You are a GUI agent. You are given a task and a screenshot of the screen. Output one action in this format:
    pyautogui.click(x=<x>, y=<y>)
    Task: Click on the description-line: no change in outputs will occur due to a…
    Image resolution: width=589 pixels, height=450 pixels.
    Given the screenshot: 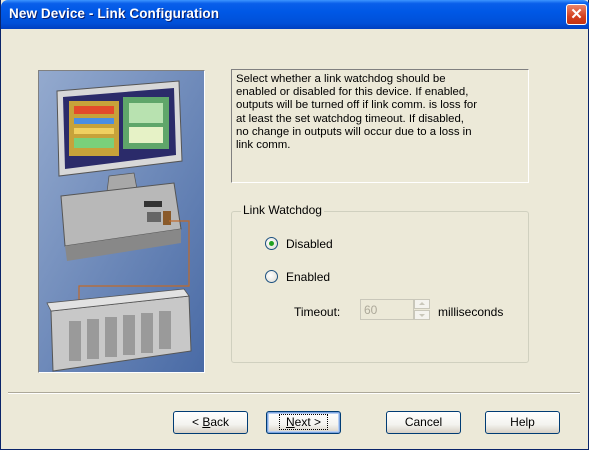 What is the action you would take?
    pyautogui.click(x=354, y=131)
    